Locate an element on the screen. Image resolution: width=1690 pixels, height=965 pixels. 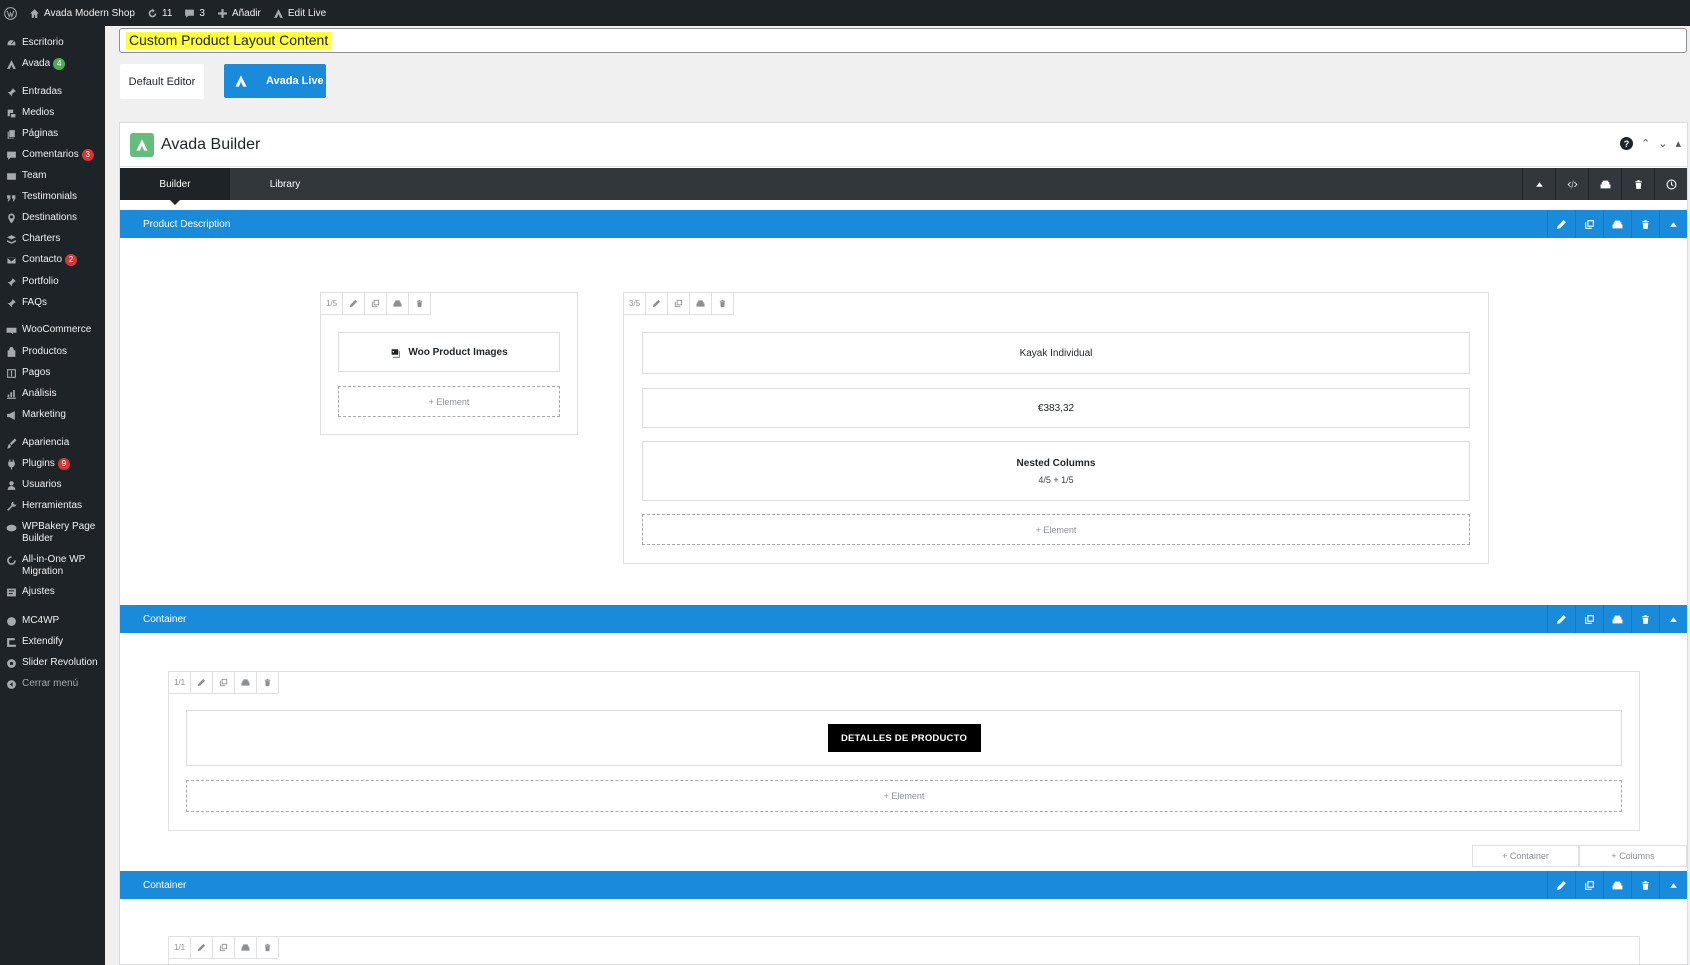
sidebar-item-productos: Productos is located at coordinates (52, 352).